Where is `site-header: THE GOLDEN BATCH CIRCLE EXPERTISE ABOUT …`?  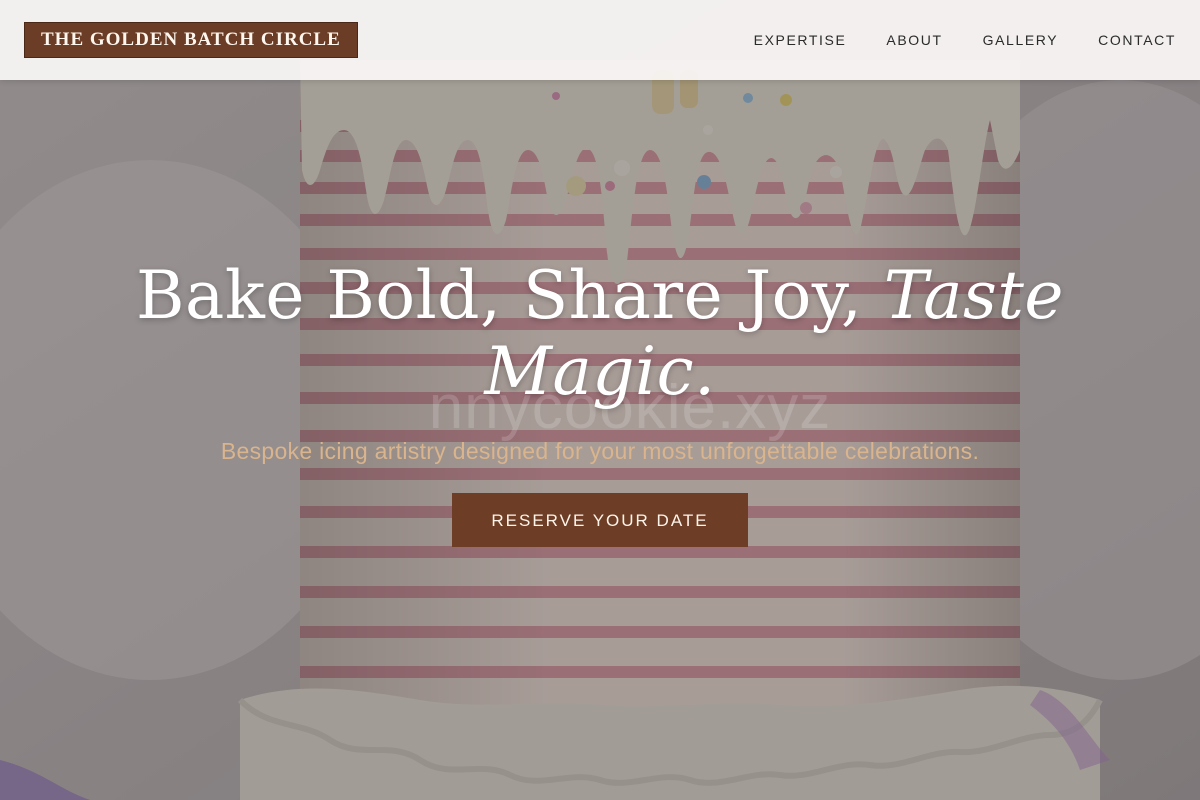
site-header: THE GOLDEN BATCH CIRCLE EXPERTISE ABOUT … is located at coordinates (600, 40).